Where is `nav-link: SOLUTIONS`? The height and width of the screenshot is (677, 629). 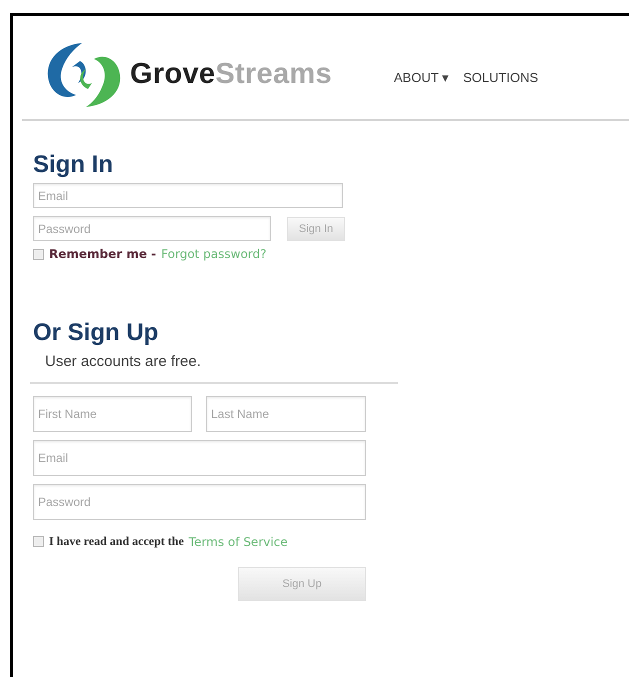 nav-link: SOLUTIONS is located at coordinates (500, 77).